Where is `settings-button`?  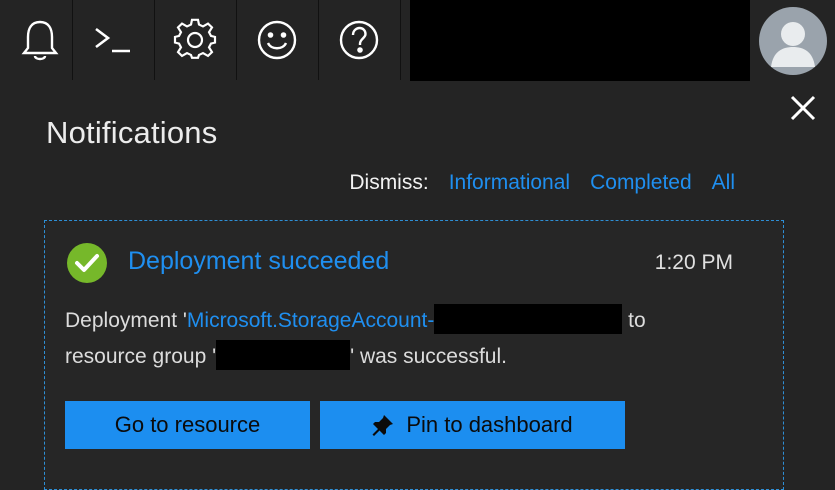
settings-button is located at coordinates (194, 40).